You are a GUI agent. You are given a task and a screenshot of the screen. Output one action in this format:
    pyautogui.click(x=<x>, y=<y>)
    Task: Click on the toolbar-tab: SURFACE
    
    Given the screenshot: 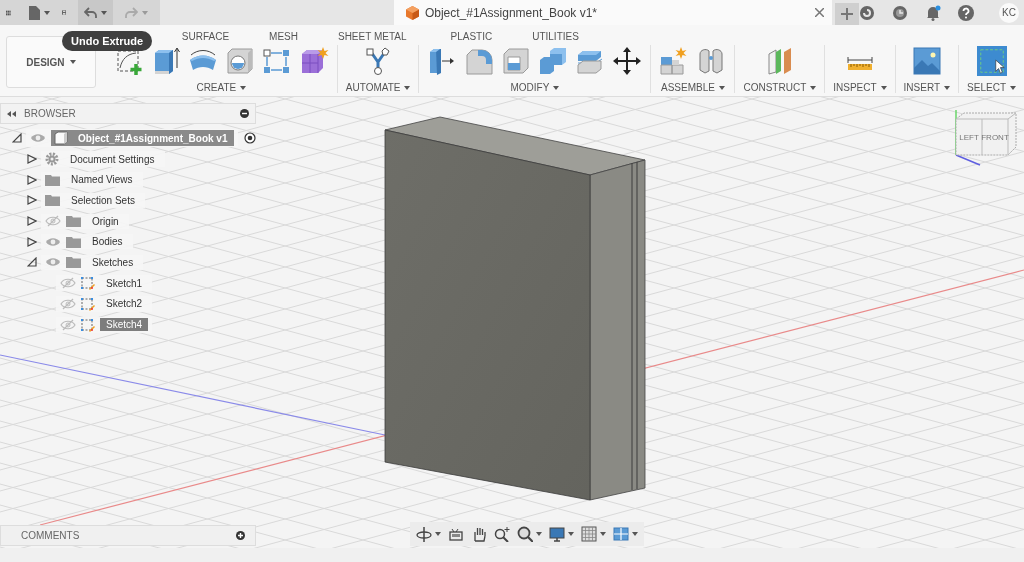 What is the action you would take?
    pyautogui.click(x=205, y=38)
    